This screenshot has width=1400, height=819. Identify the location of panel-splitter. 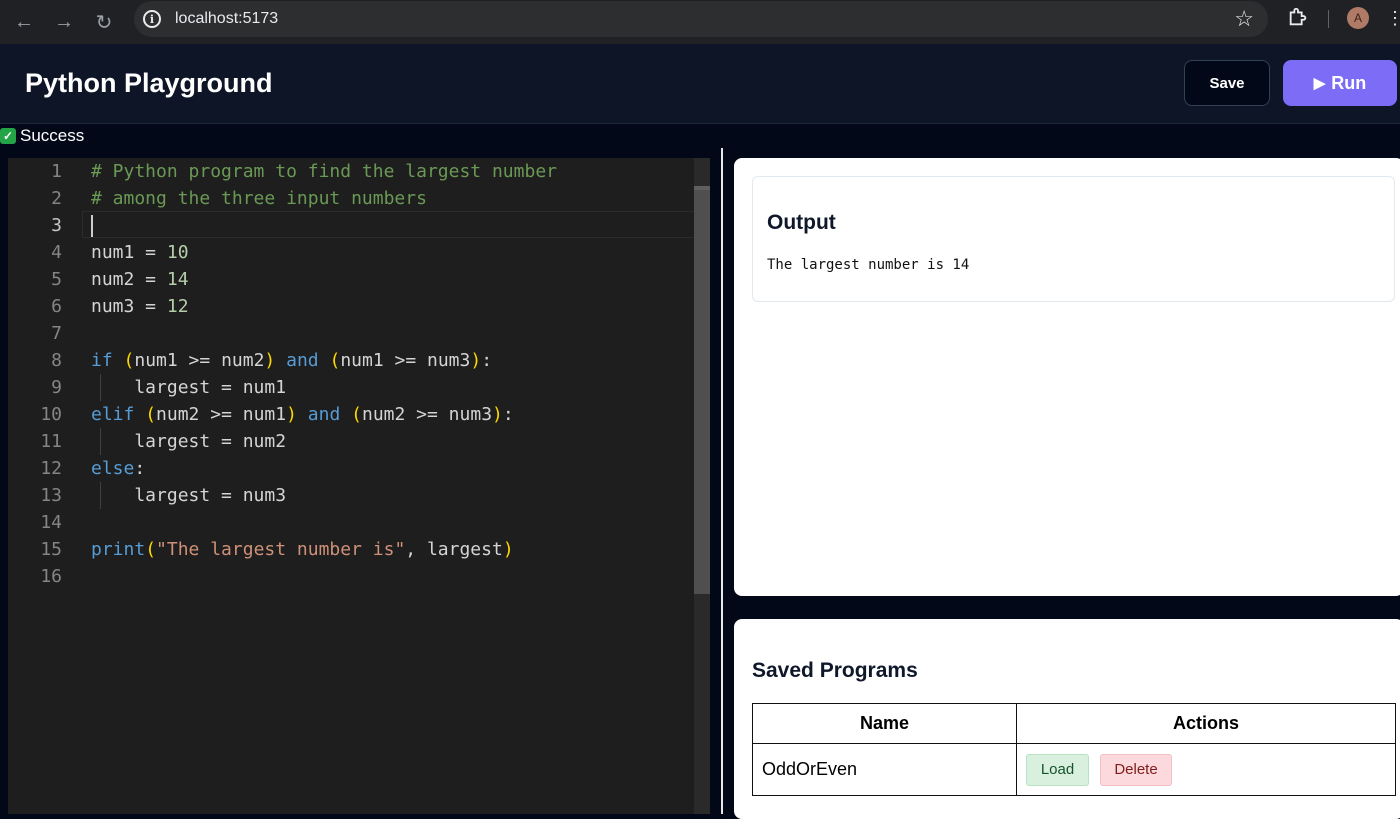
(722, 481).